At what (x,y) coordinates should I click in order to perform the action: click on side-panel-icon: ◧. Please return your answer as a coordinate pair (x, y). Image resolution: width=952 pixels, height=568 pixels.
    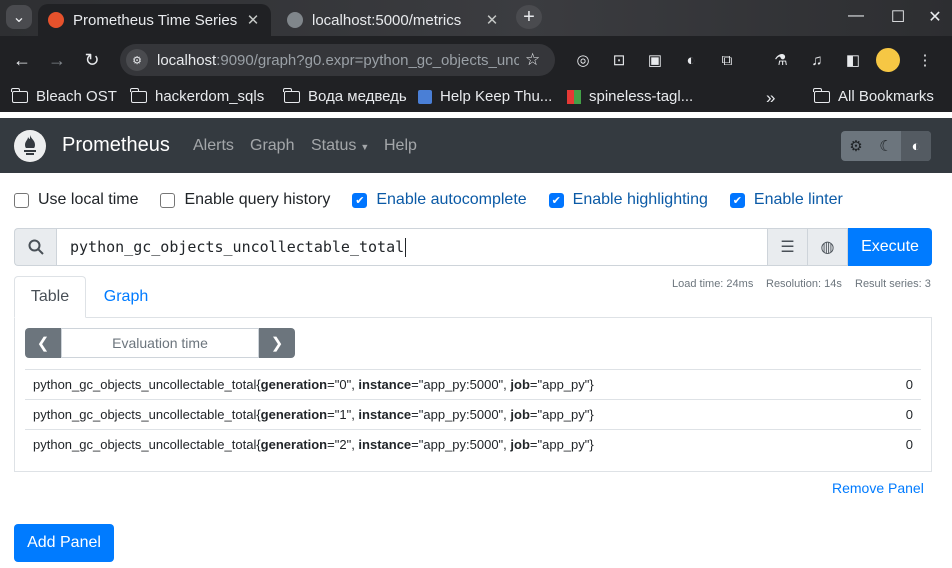
    Looking at the image, I should click on (853, 60).